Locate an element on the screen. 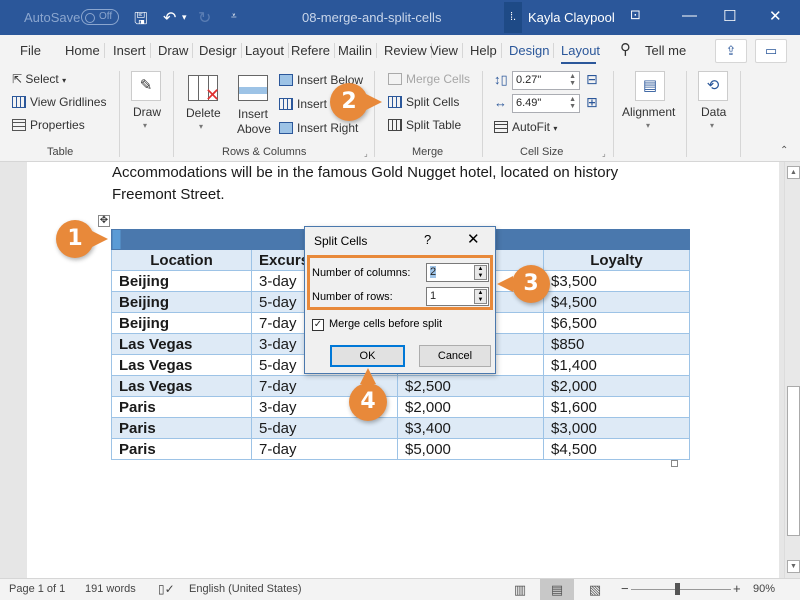 Image resolution: width=800 pixels, height=600 pixels. tab-insert: Insert is located at coordinates (132, 50).